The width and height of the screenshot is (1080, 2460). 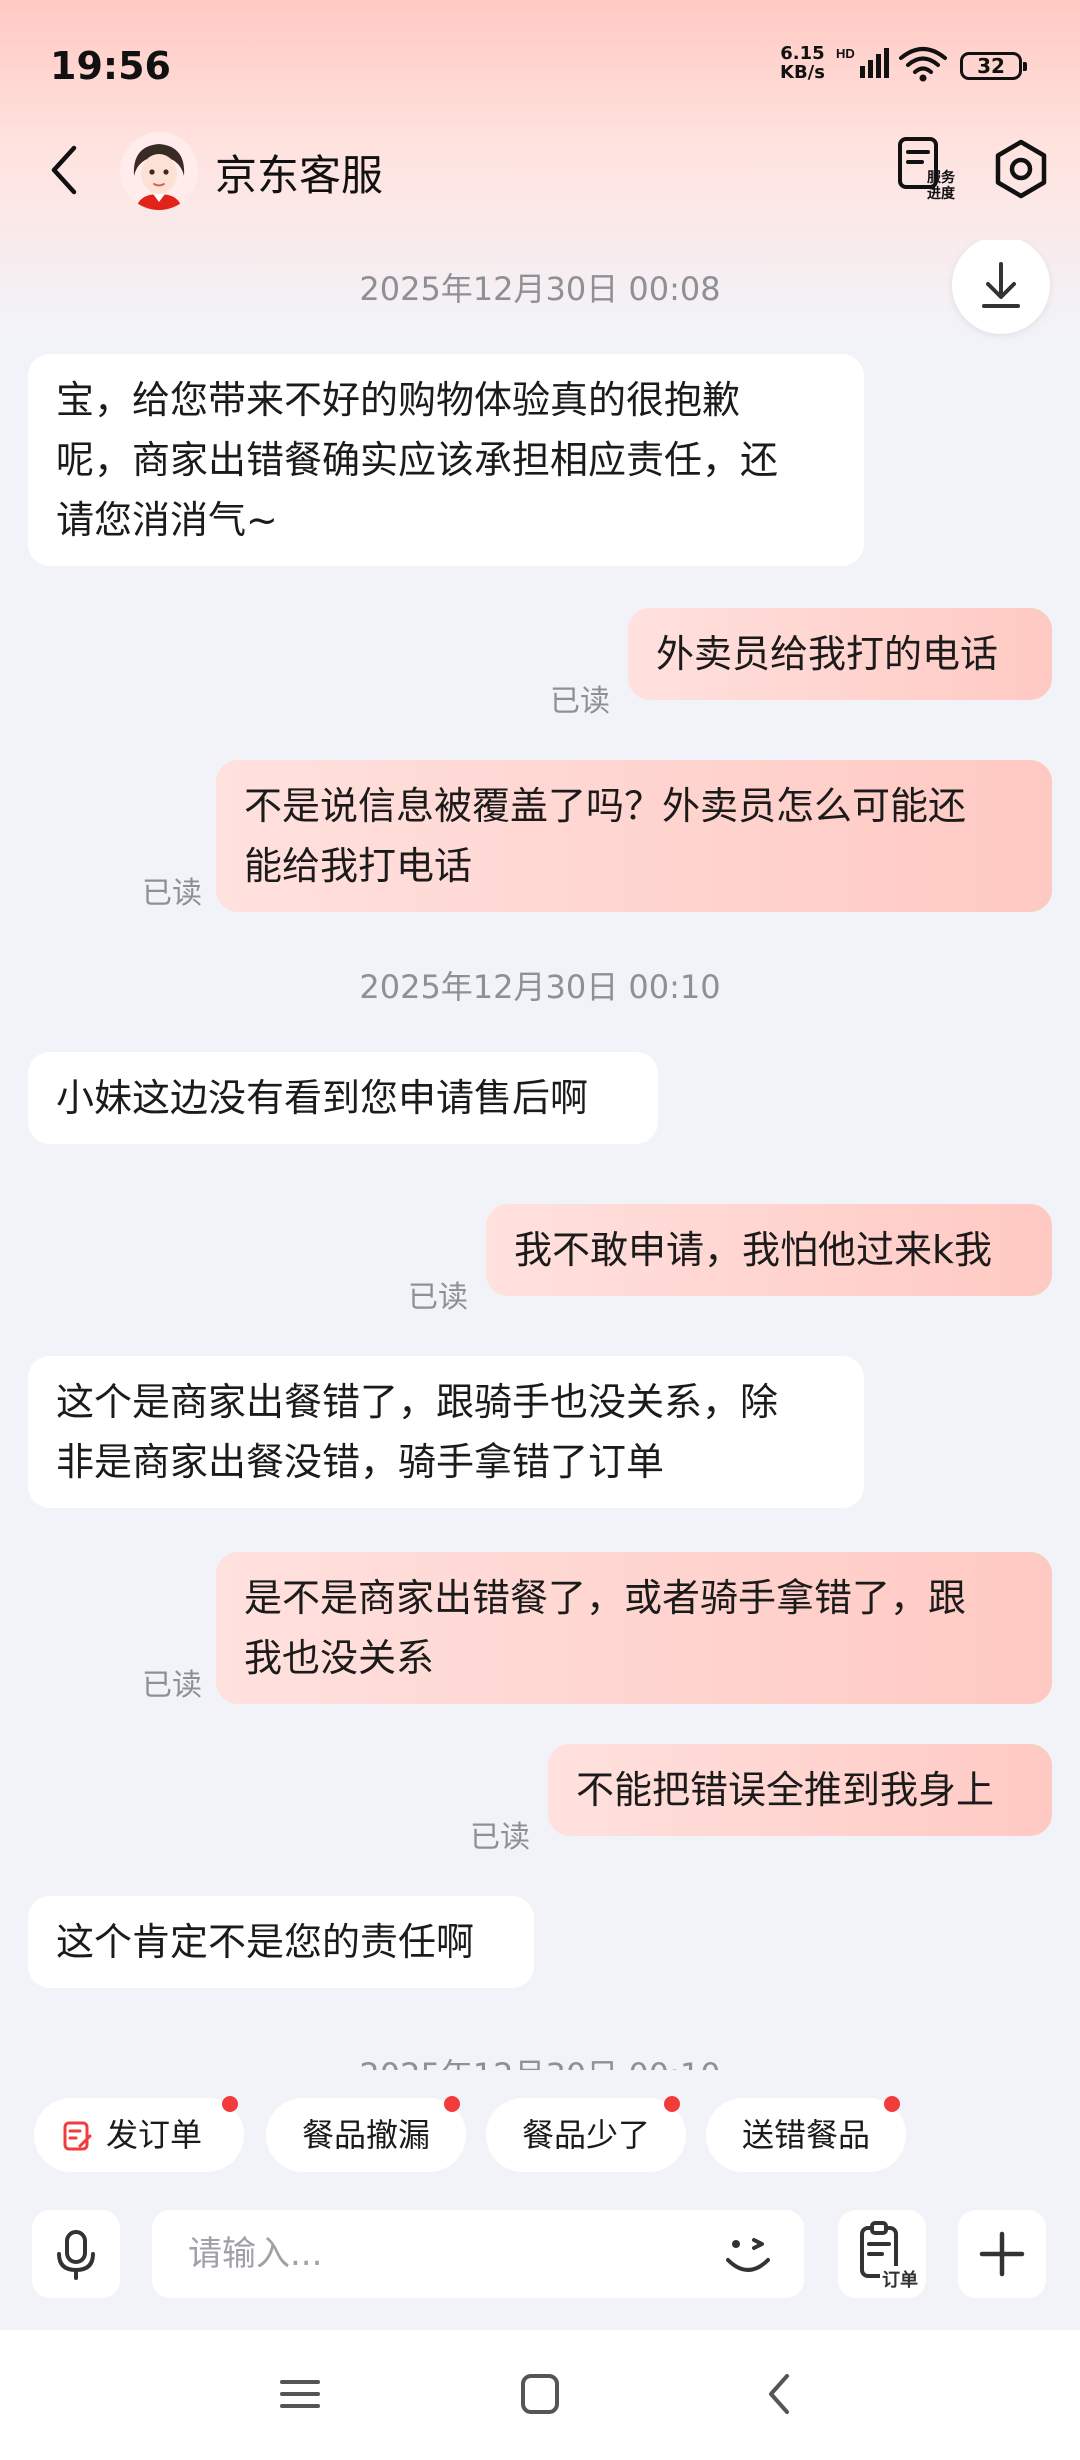 I want to click on agent-avatar, so click(x=159, y=171).